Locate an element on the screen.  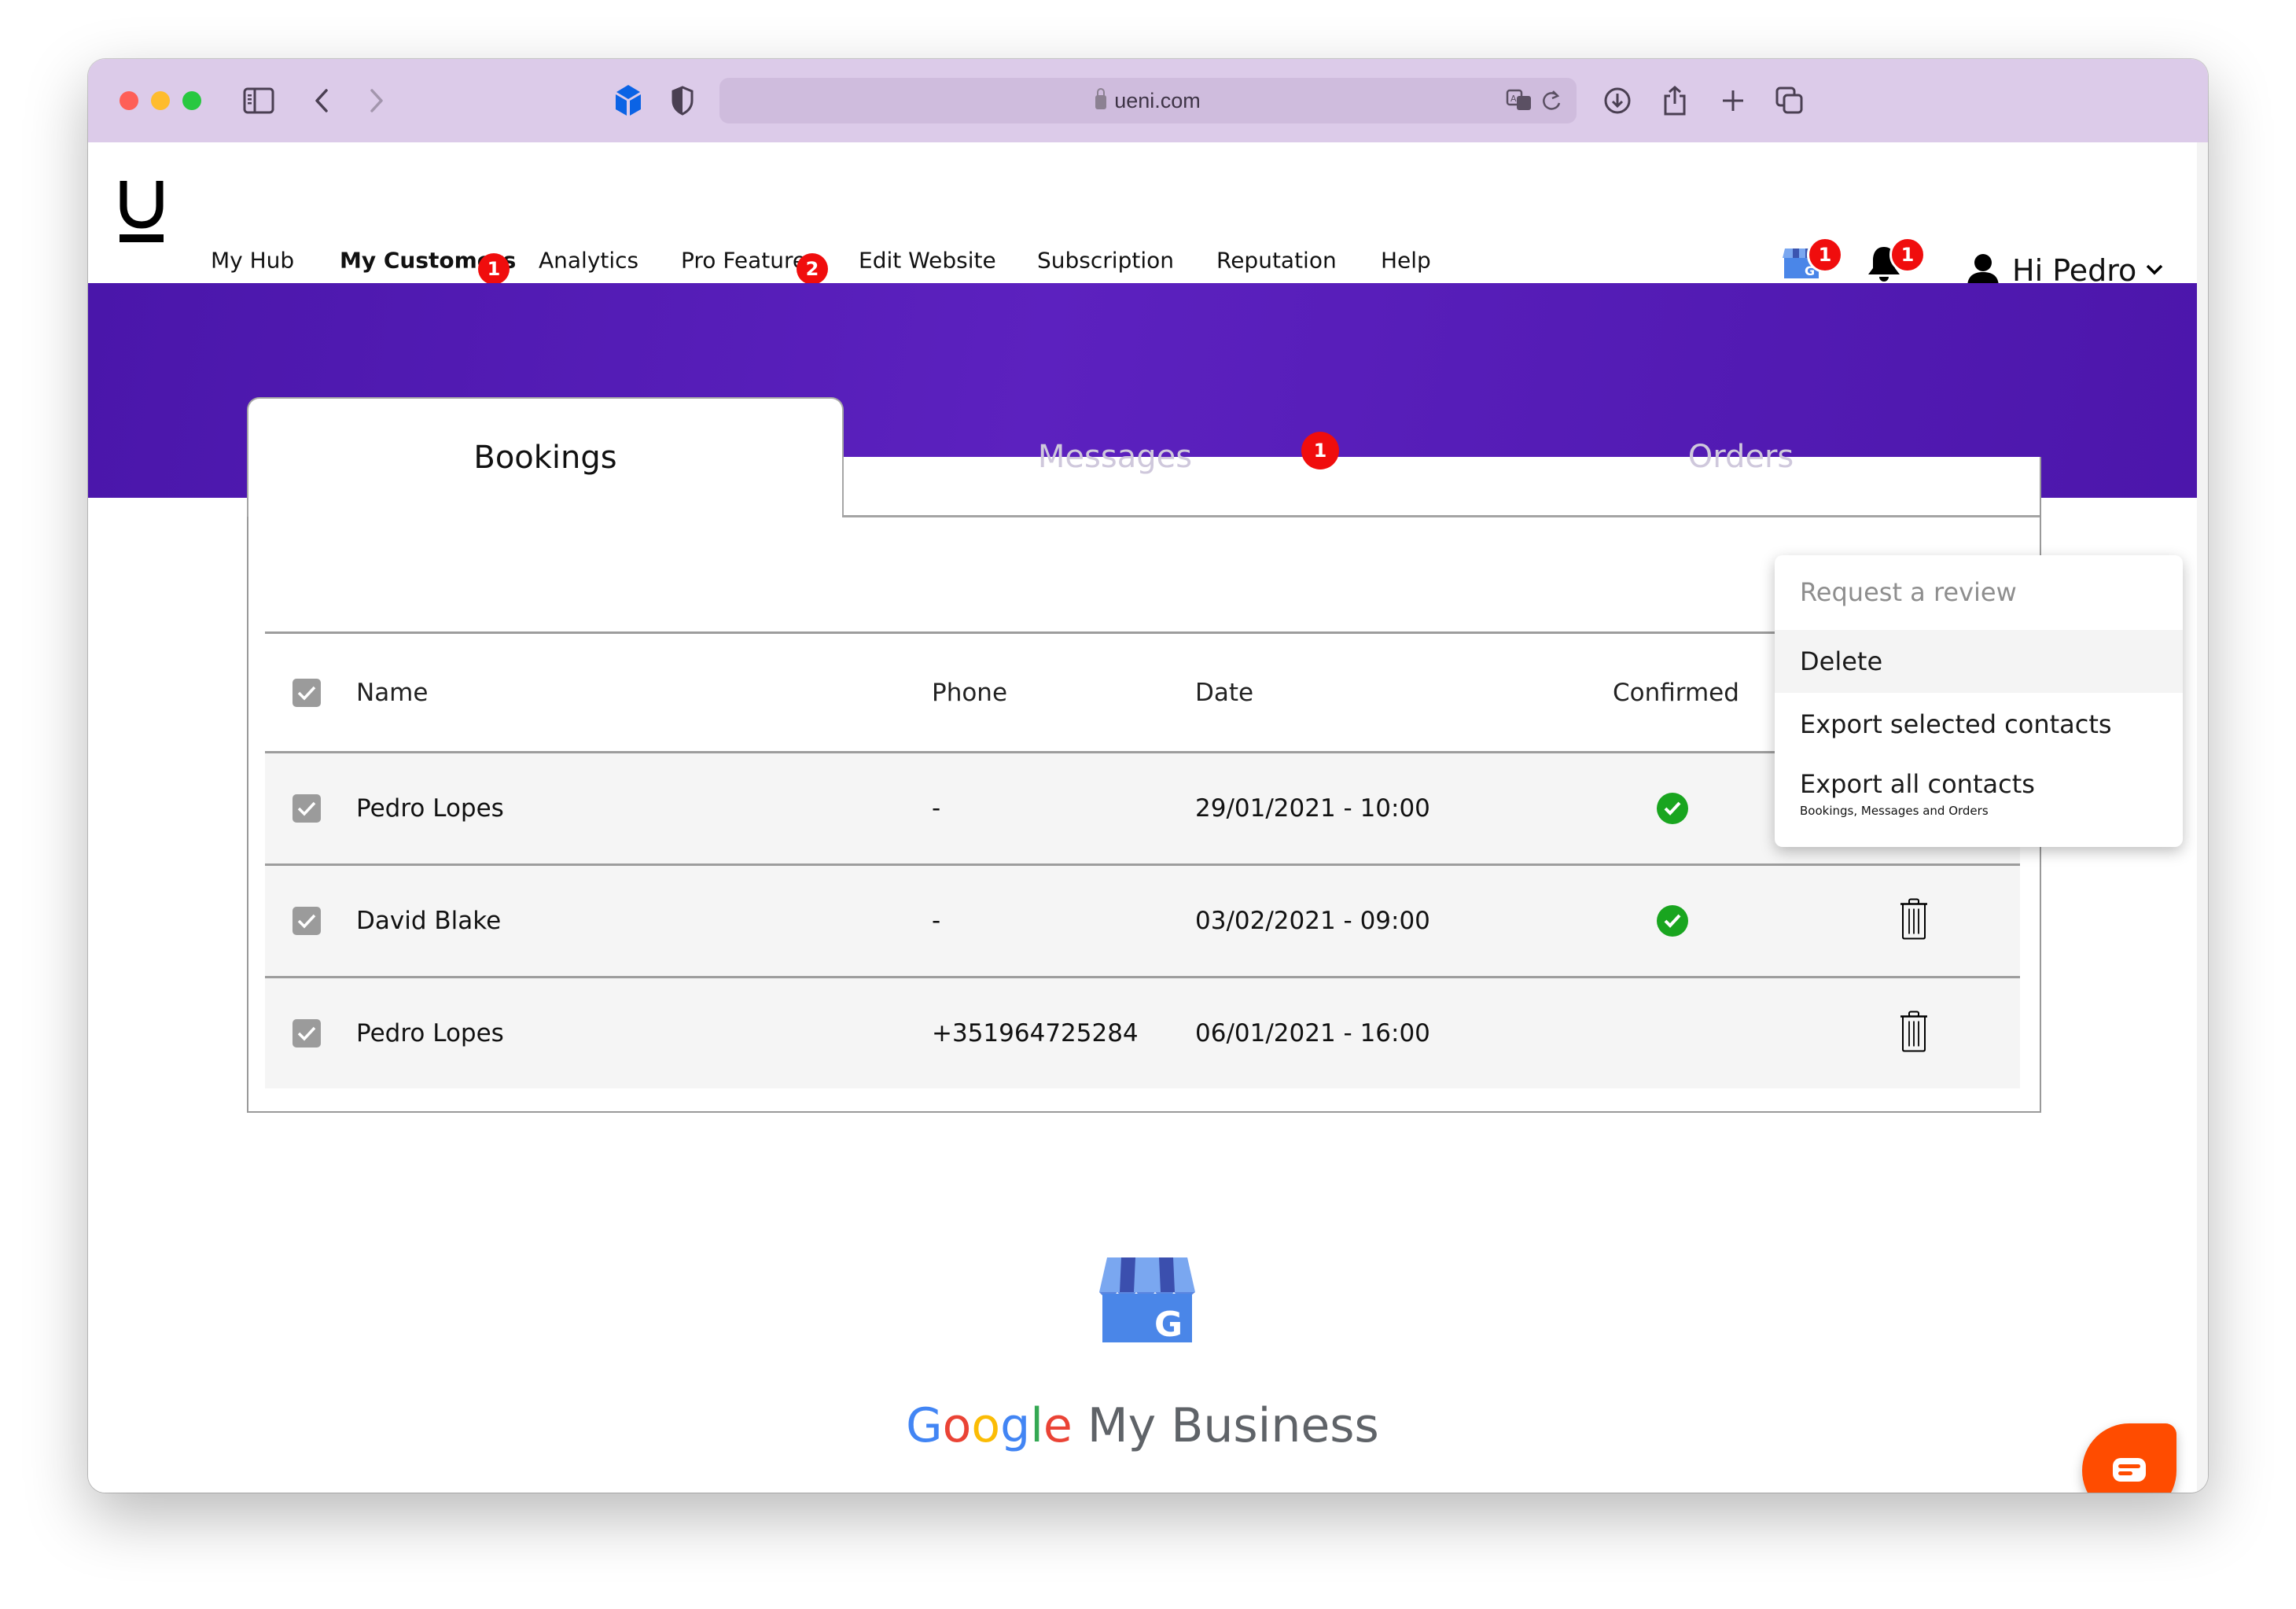
nav-subscription: Subscription is located at coordinates (1105, 261).